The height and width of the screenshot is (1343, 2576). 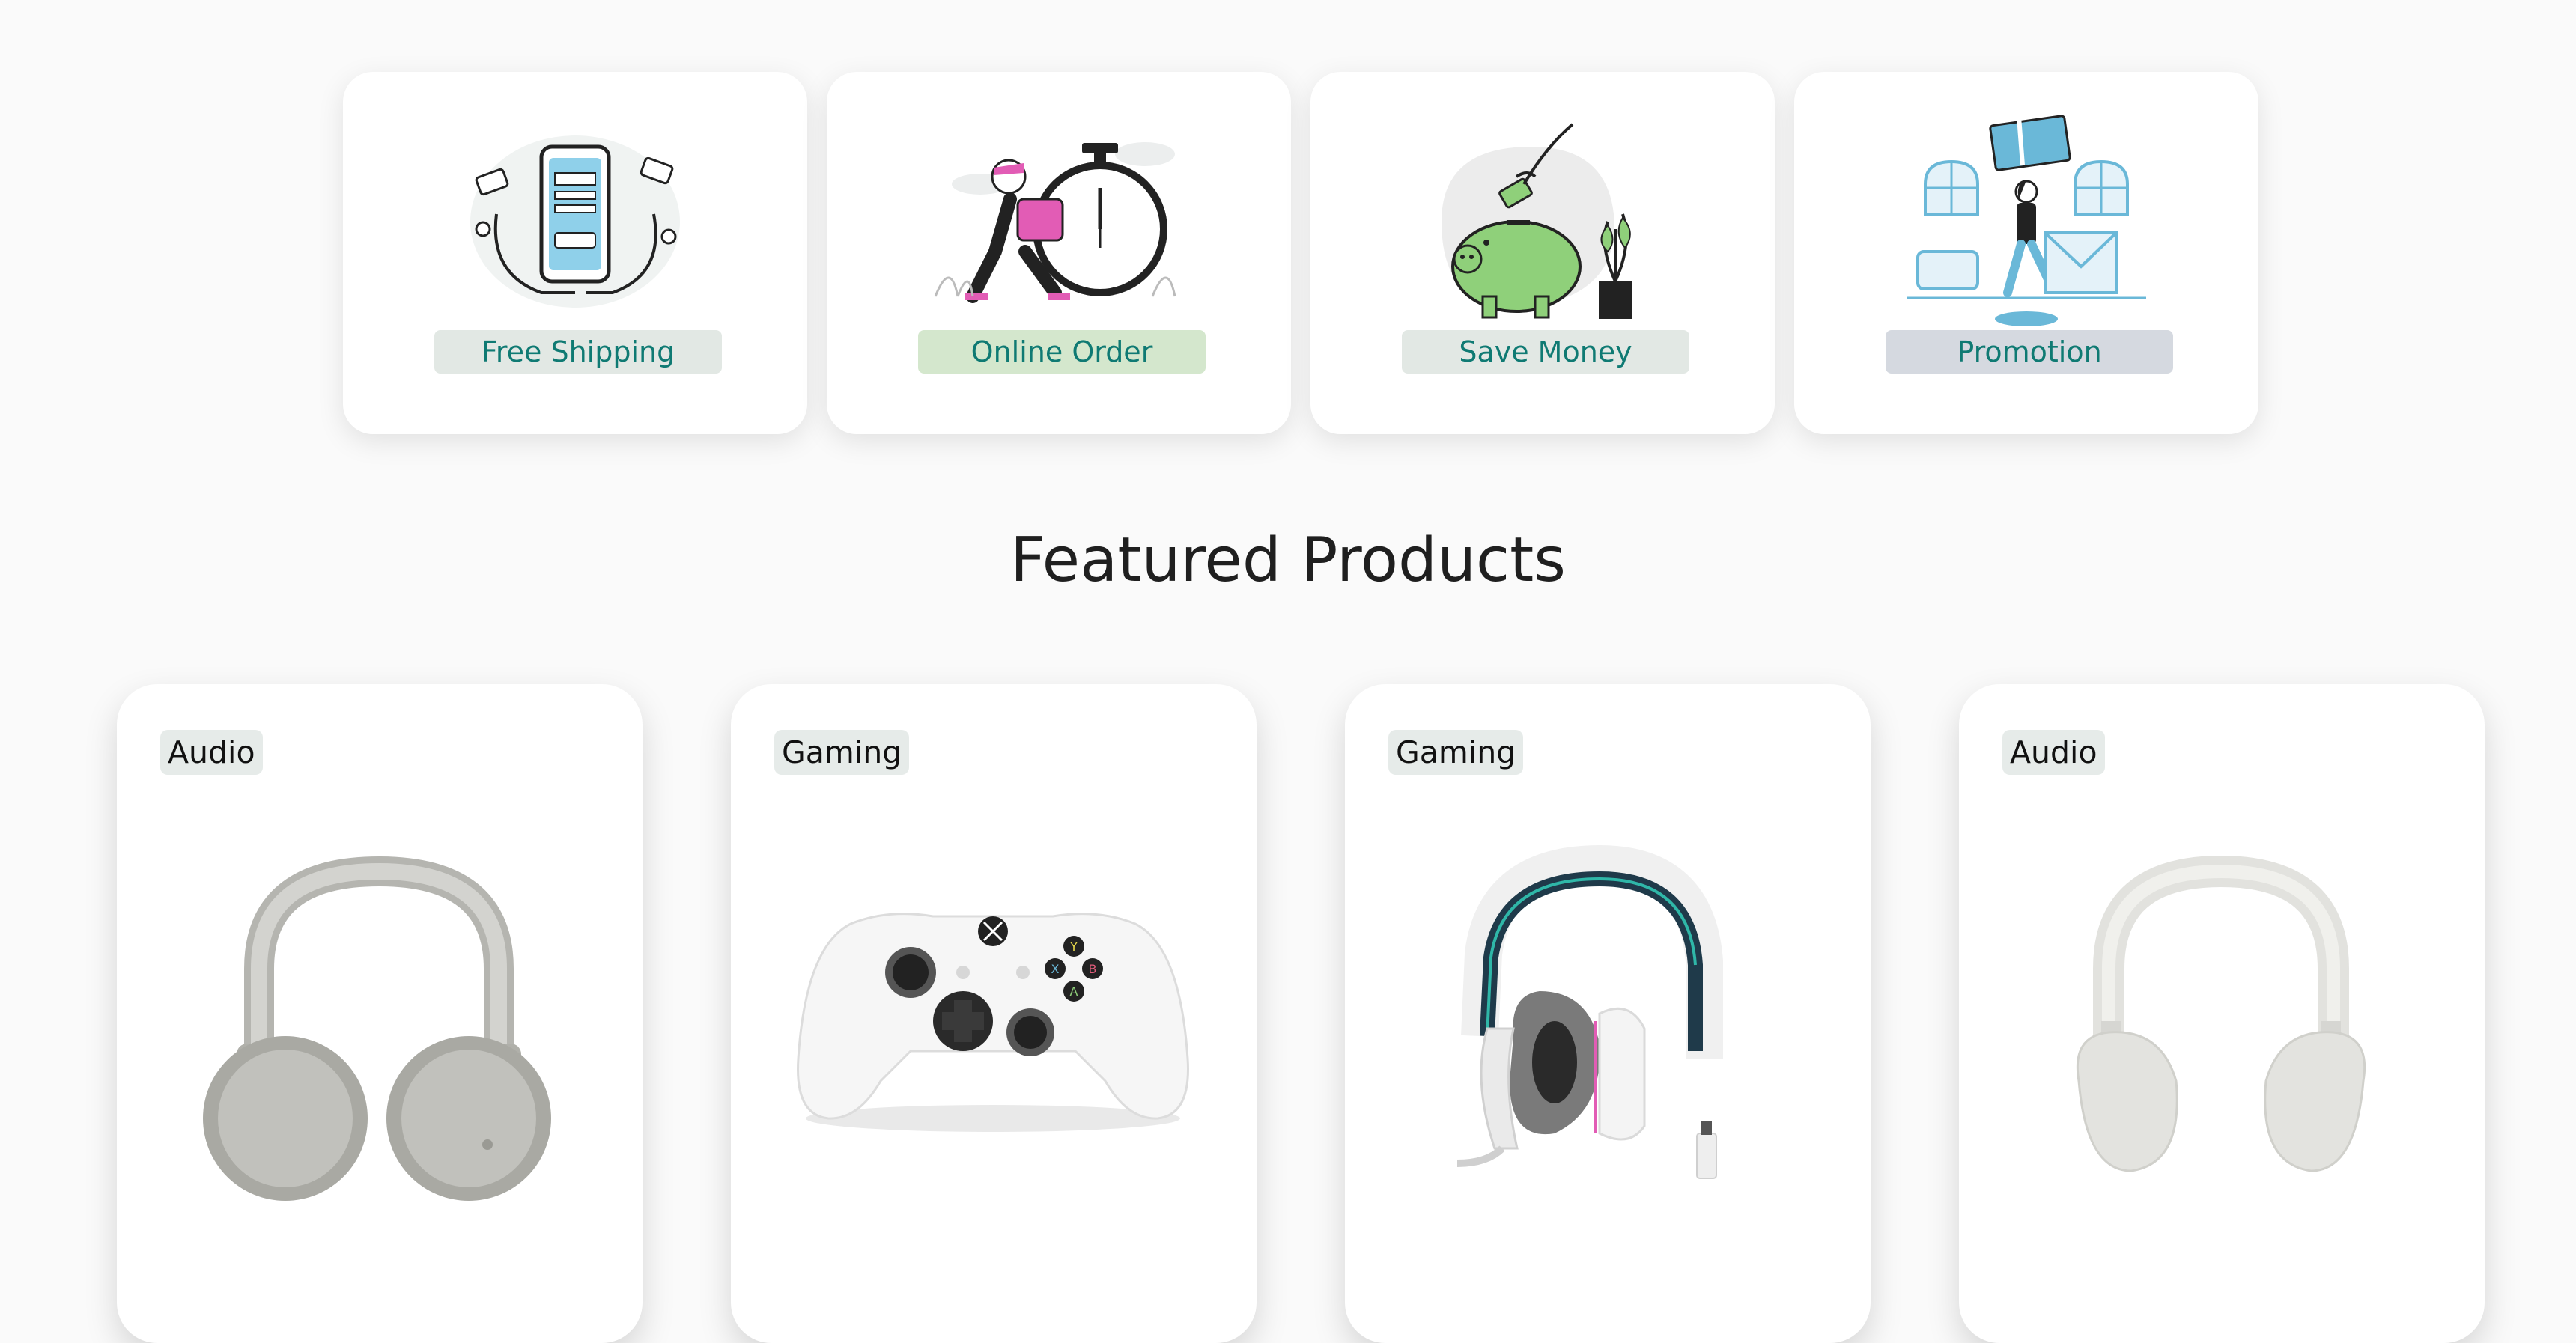 I want to click on mobile-payment-illustration-icon, so click(x=575, y=221).